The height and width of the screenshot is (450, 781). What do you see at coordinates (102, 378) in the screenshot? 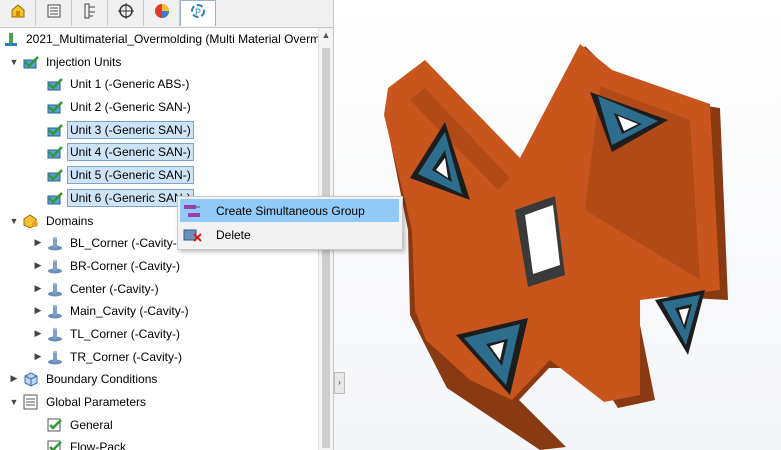
I see `boundary-conditions-label: Boundary Conditions` at bounding box center [102, 378].